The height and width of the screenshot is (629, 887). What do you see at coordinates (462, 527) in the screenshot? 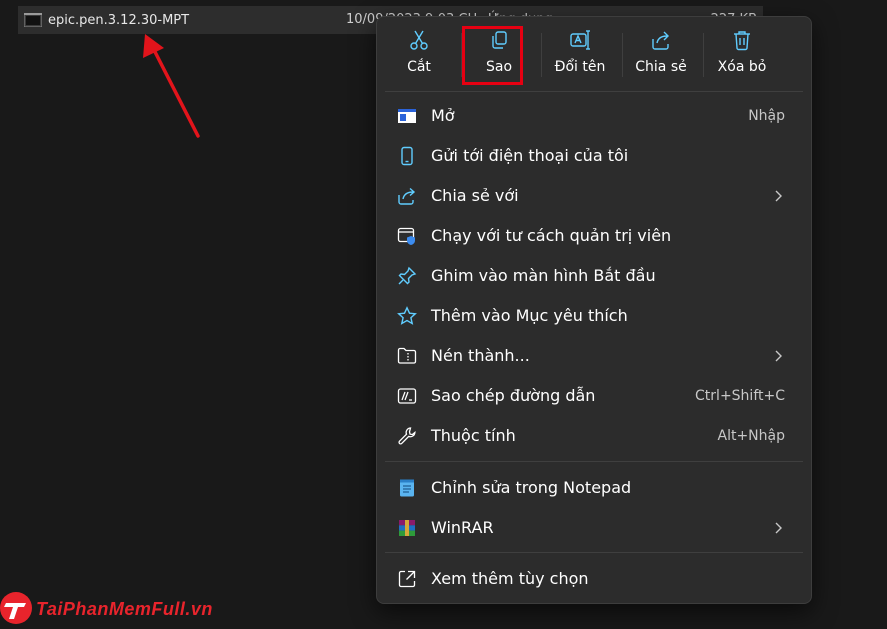
I see `menu-item-label: WinRAR` at bounding box center [462, 527].